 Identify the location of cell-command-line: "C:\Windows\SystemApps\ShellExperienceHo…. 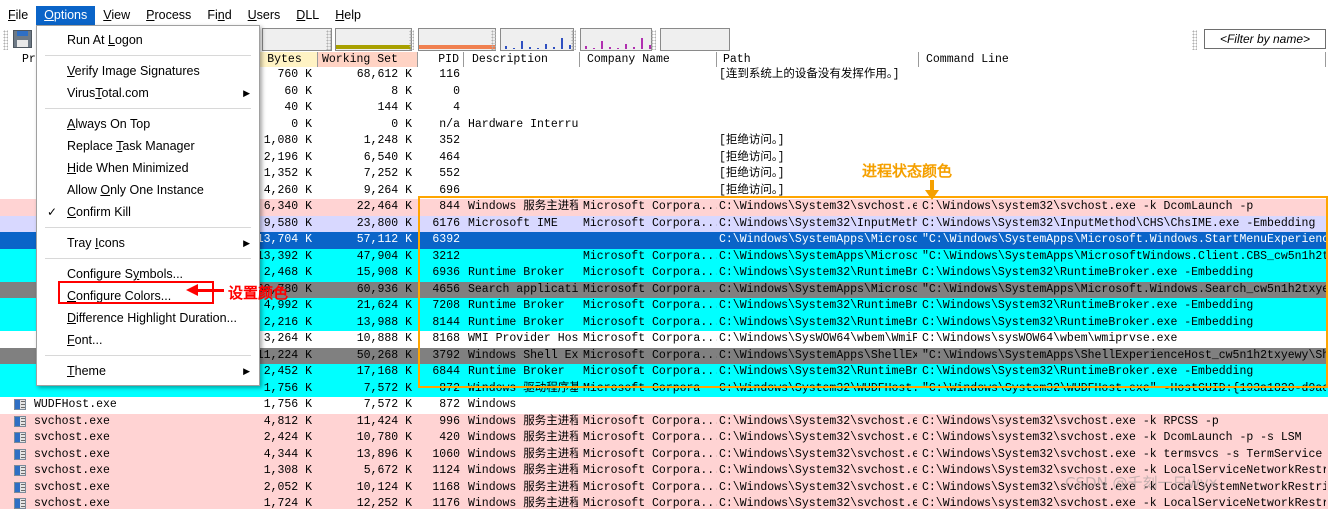
(1124, 355).